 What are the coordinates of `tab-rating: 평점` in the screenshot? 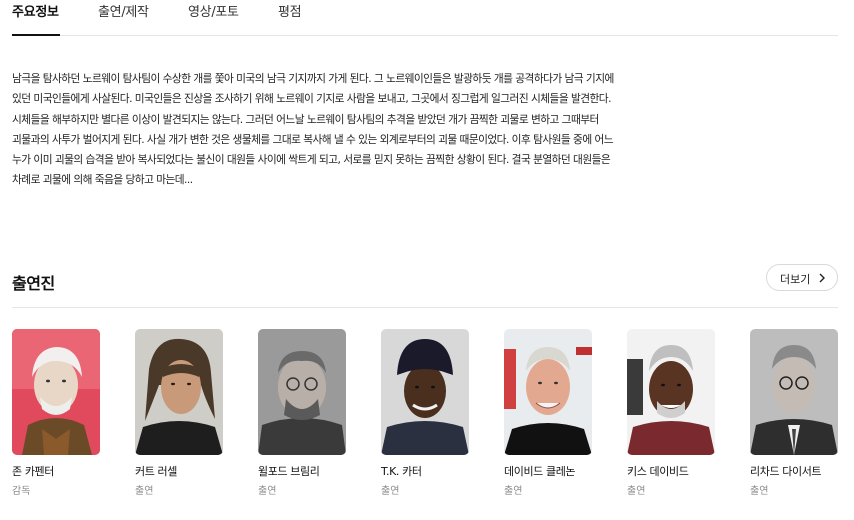 It's located at (290, 20).